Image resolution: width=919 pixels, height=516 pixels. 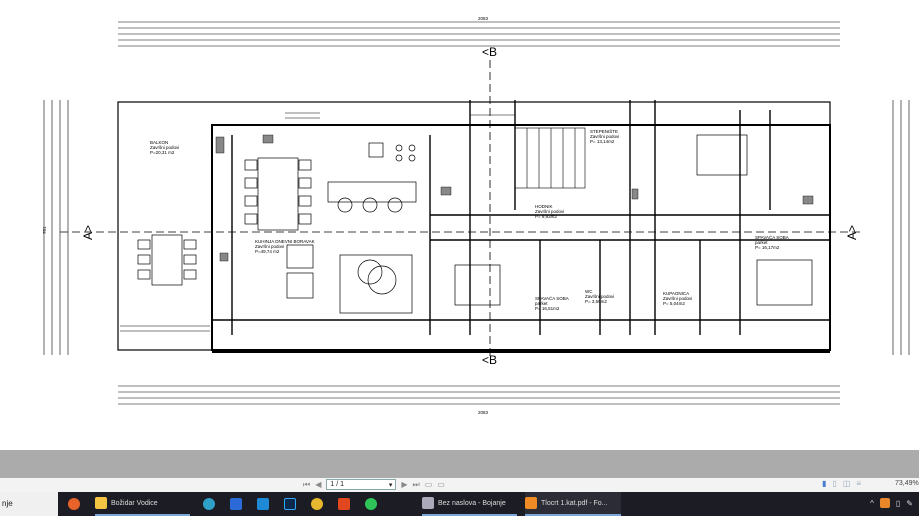 What do you see at coordinates (236, 504) in the screenshot?
I see `word-icon` at bounding box center [236, 504].